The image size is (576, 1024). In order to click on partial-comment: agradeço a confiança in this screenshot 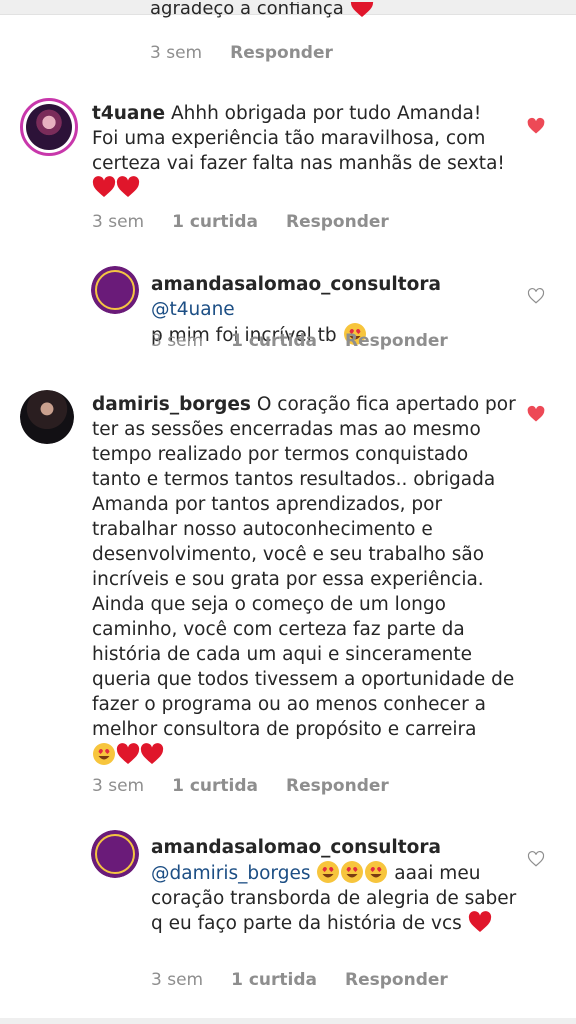, I will do `click(350, 16)`.